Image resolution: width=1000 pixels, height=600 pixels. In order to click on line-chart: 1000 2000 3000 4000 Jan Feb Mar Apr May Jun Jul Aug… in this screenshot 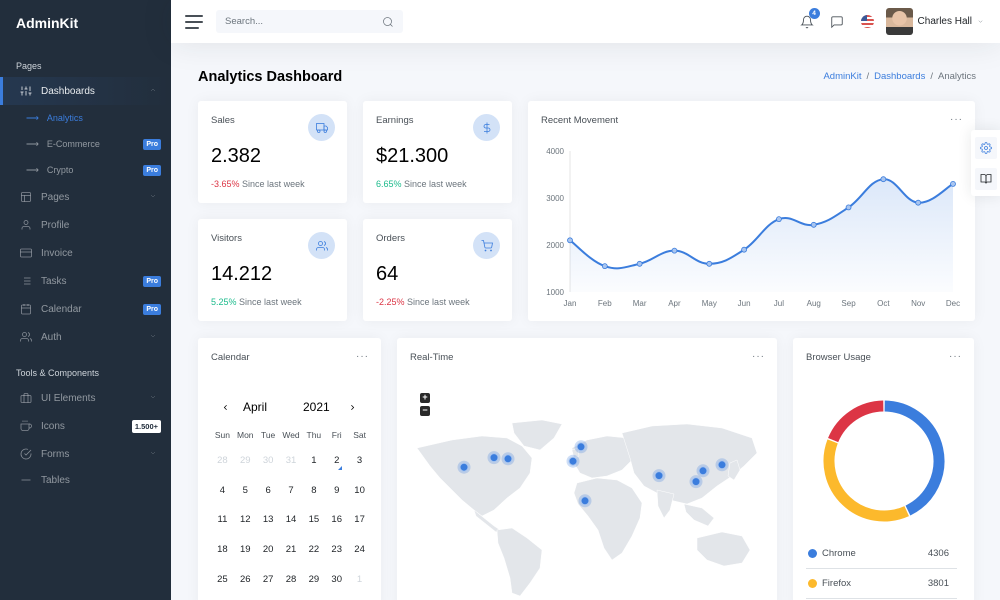, I will do `click(753, 227)`.